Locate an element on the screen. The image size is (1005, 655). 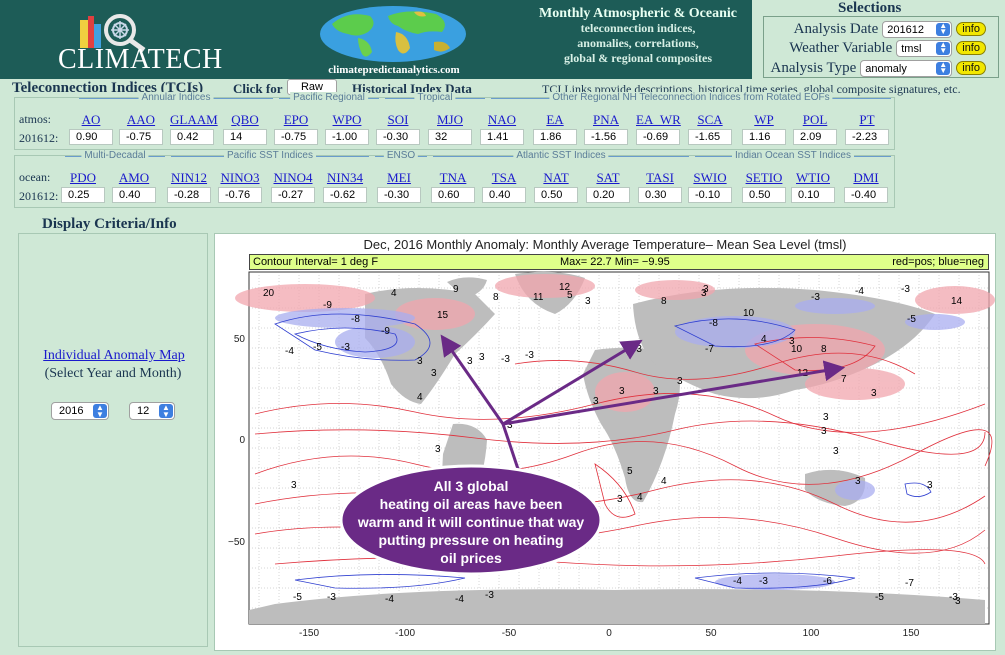
weather-variable-info-button: info is located at coordinates (971, 48).